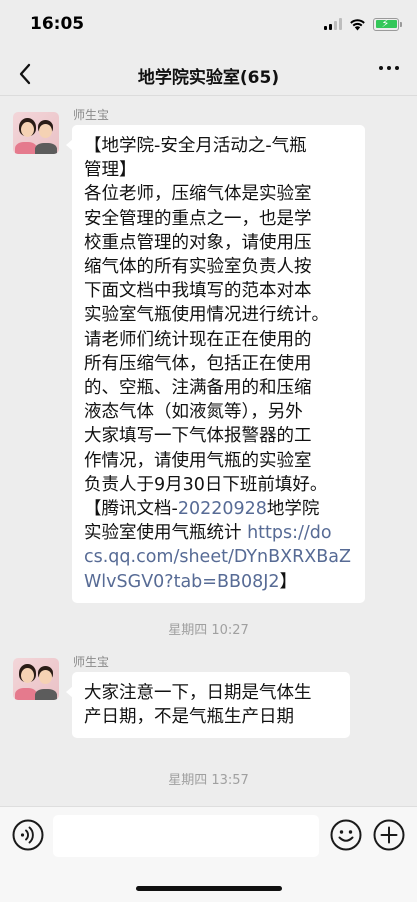 Image resolution: width=417 pixels, height=902 pixels. I want to click on message-text: 负责人于9月30日下班前填好。, so click(206, 484).